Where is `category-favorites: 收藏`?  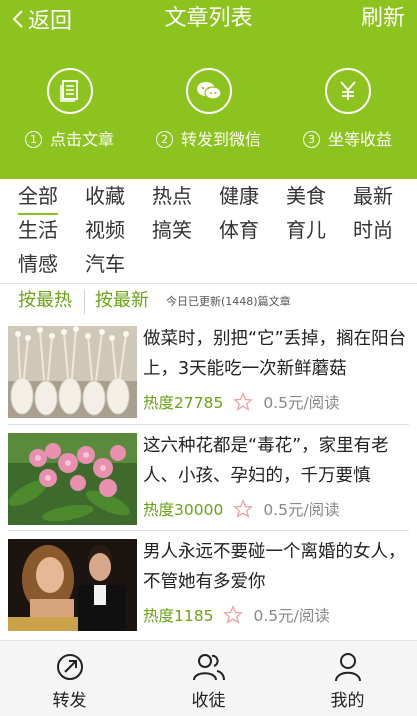
category-favorites: 收藏 is located at coordinates (105, 197).